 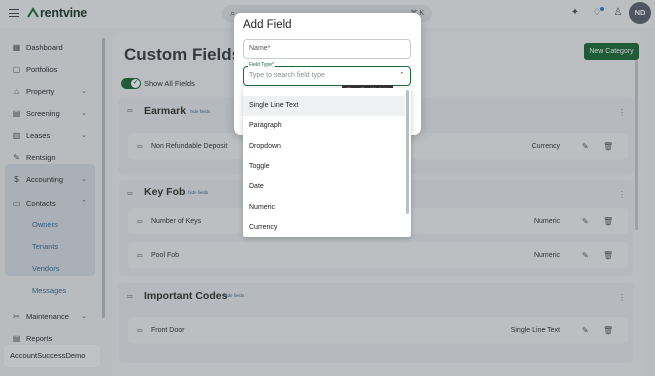 I want to click on field-type-label: Field Type*, so click(x=261, y=65).